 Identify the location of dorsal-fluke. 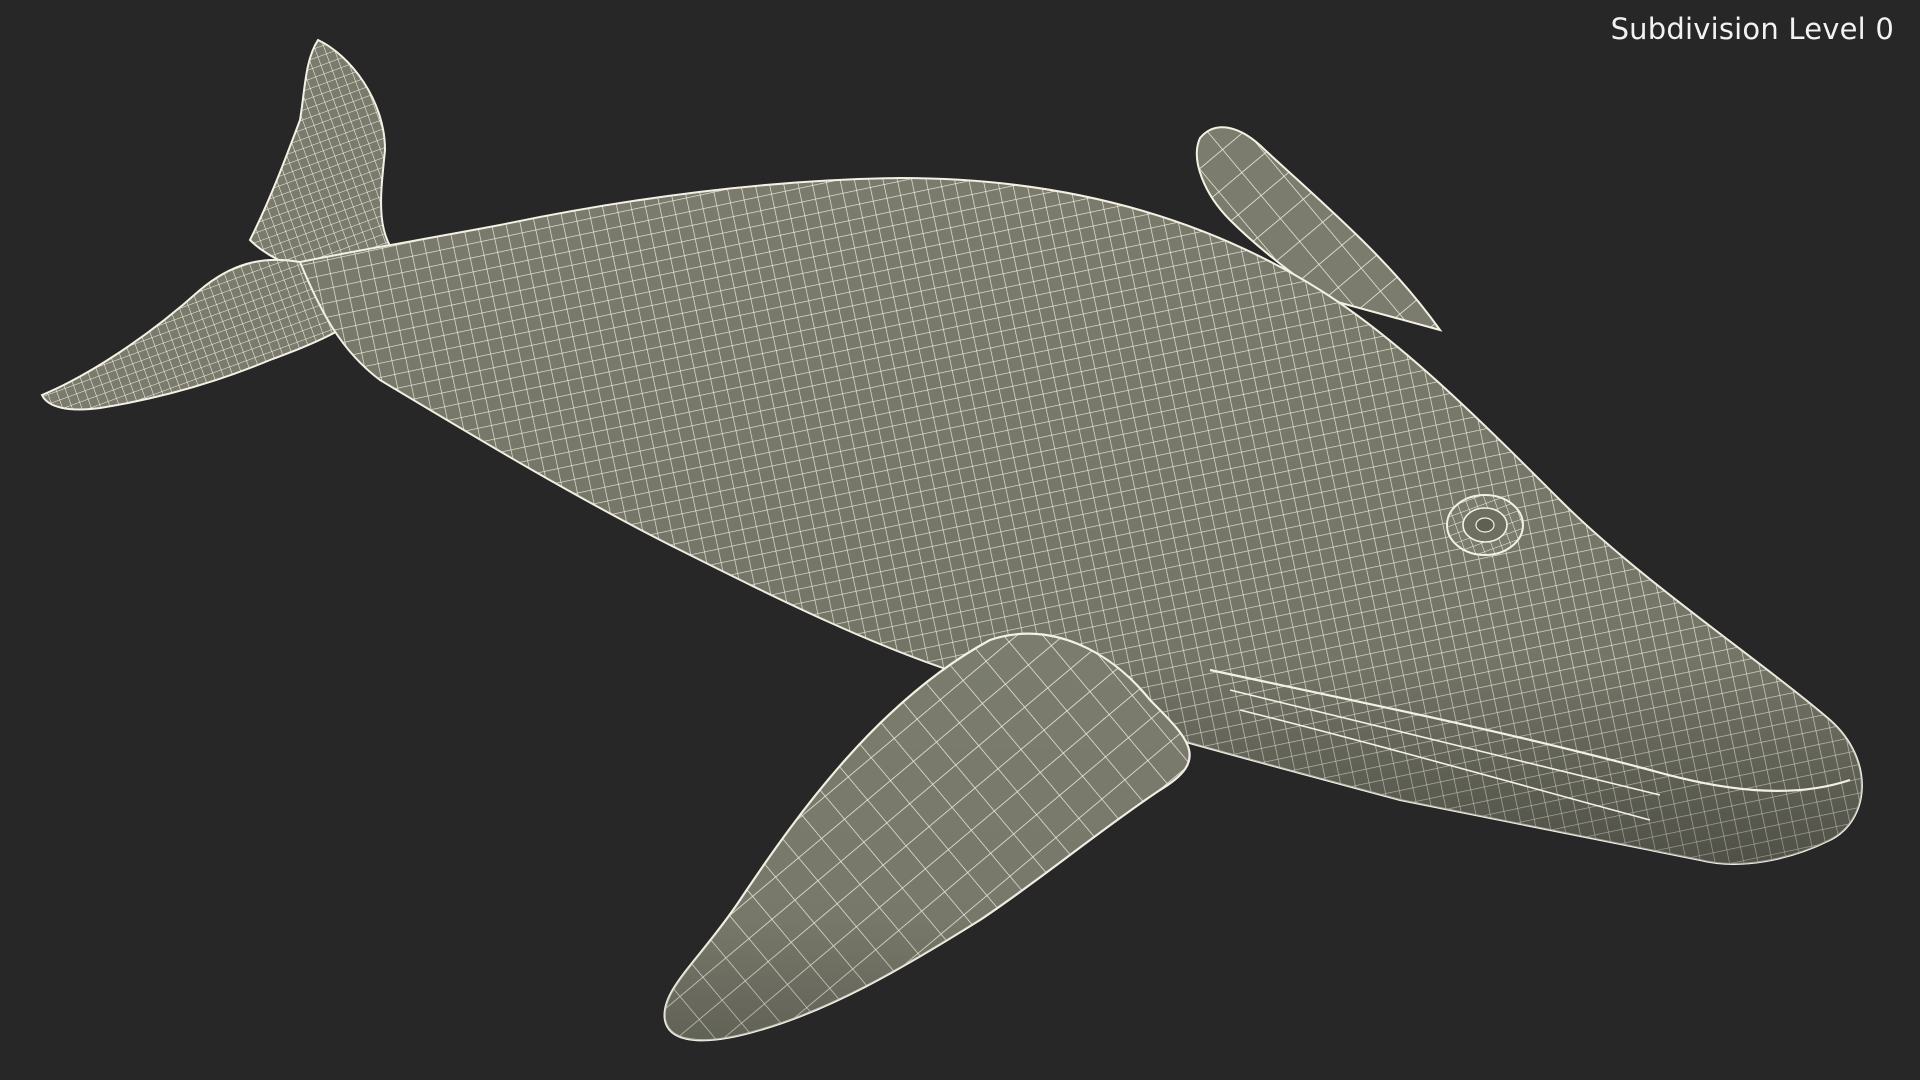
(326, 159).